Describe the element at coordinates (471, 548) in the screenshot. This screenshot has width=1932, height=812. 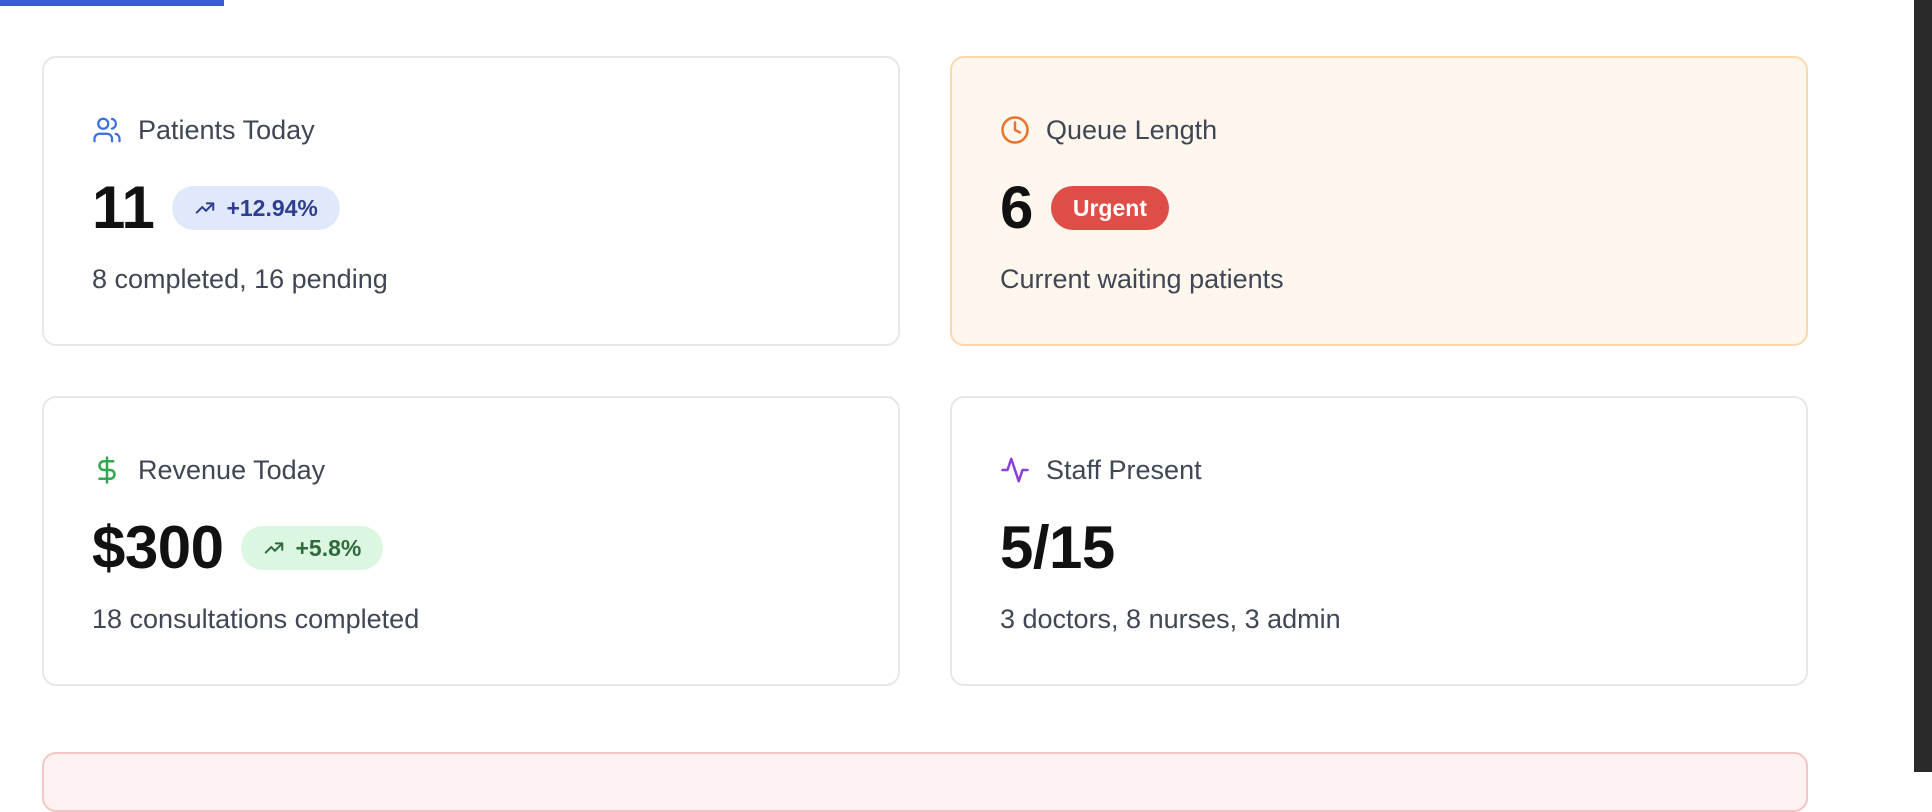
I see `value-row: $300 +5.8%` at that location.